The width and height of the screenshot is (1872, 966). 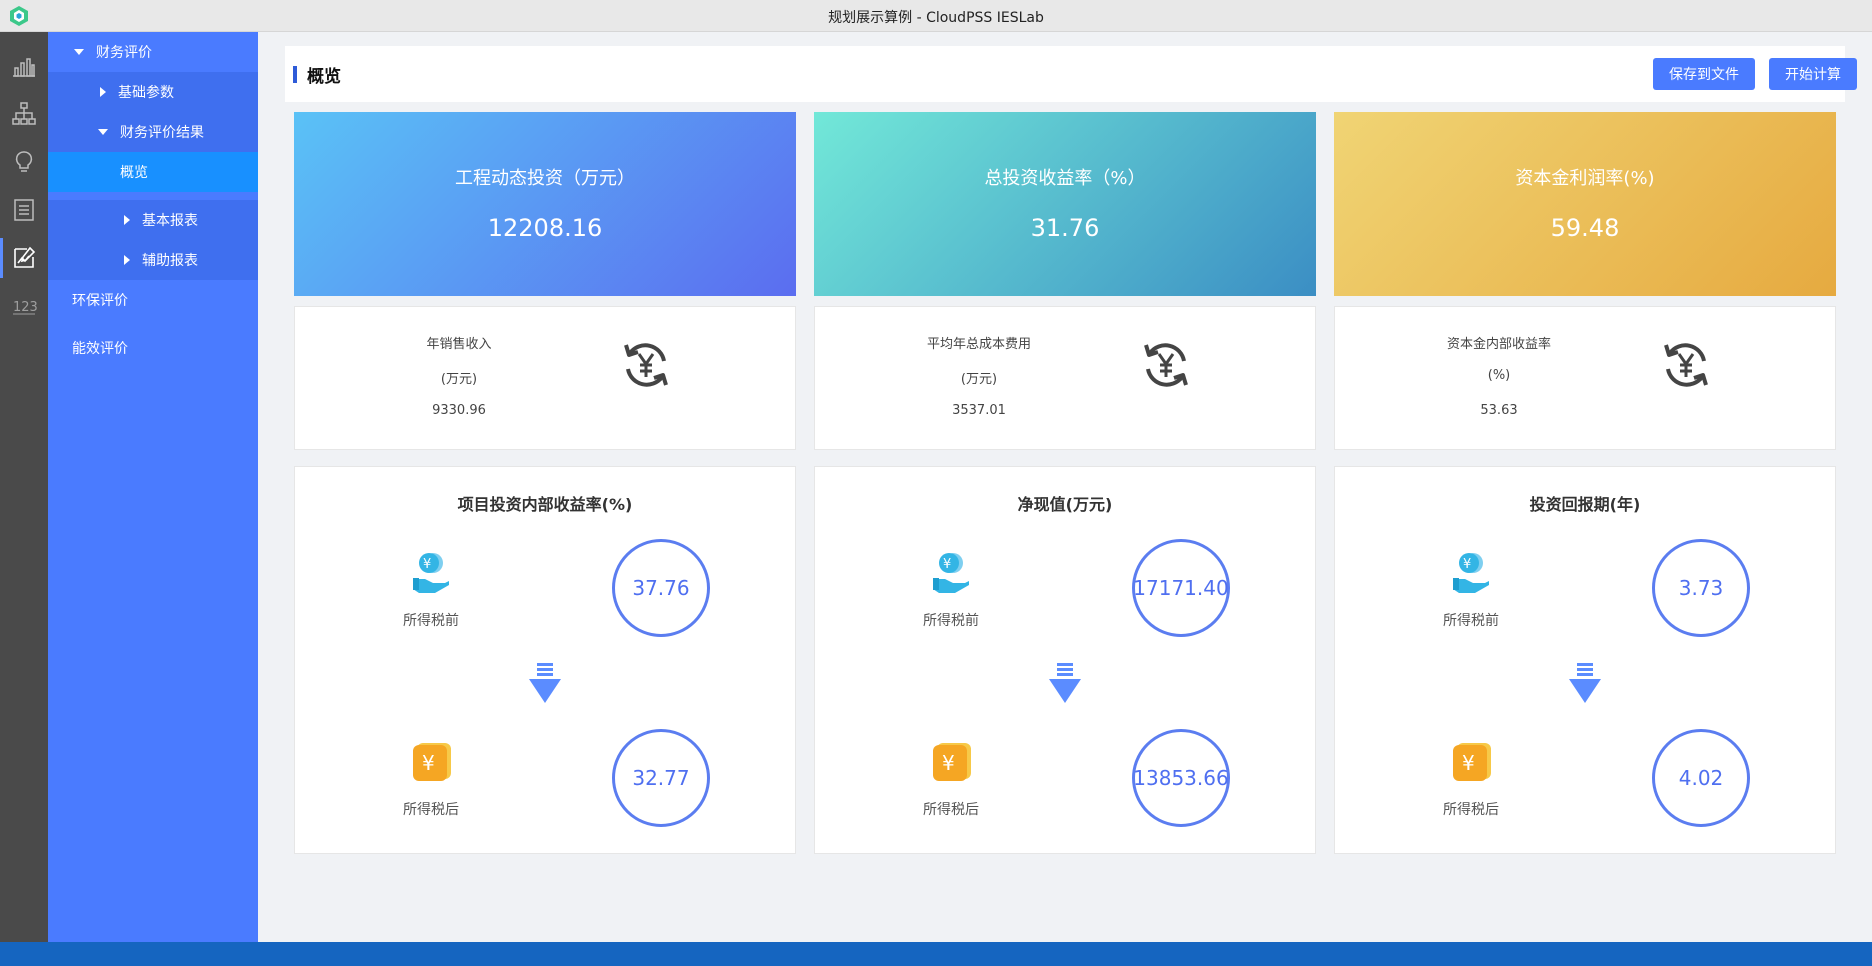 I want to click on window-title: 规划展示算例 - CloudPSS IESLab, so click(x=936, y=18).